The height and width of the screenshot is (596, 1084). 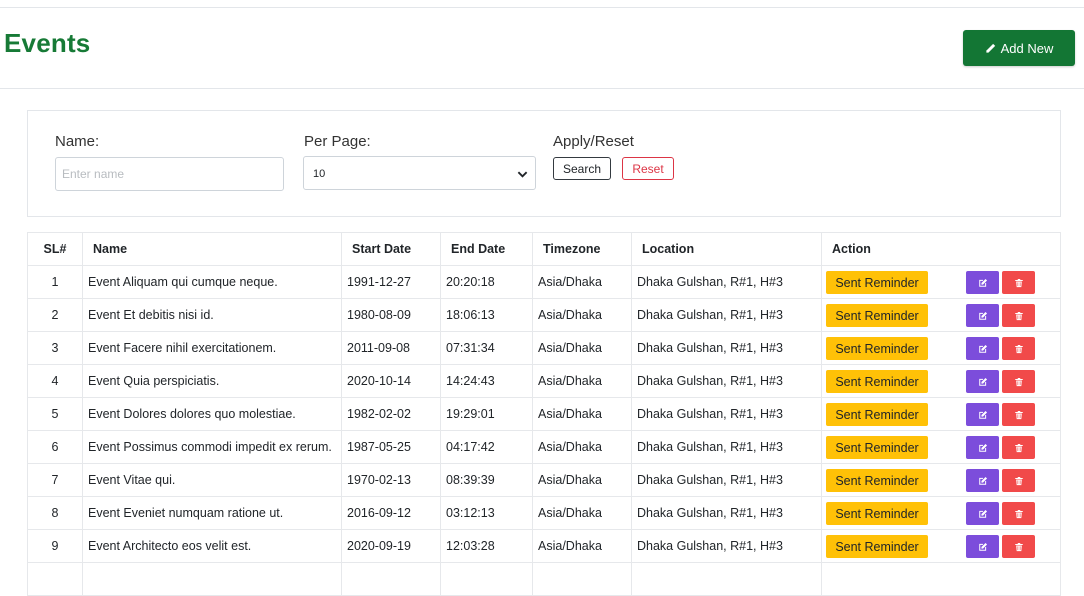 I want to click on cell-name: Event Et debitis nisi id., so click(x=212, y=315).